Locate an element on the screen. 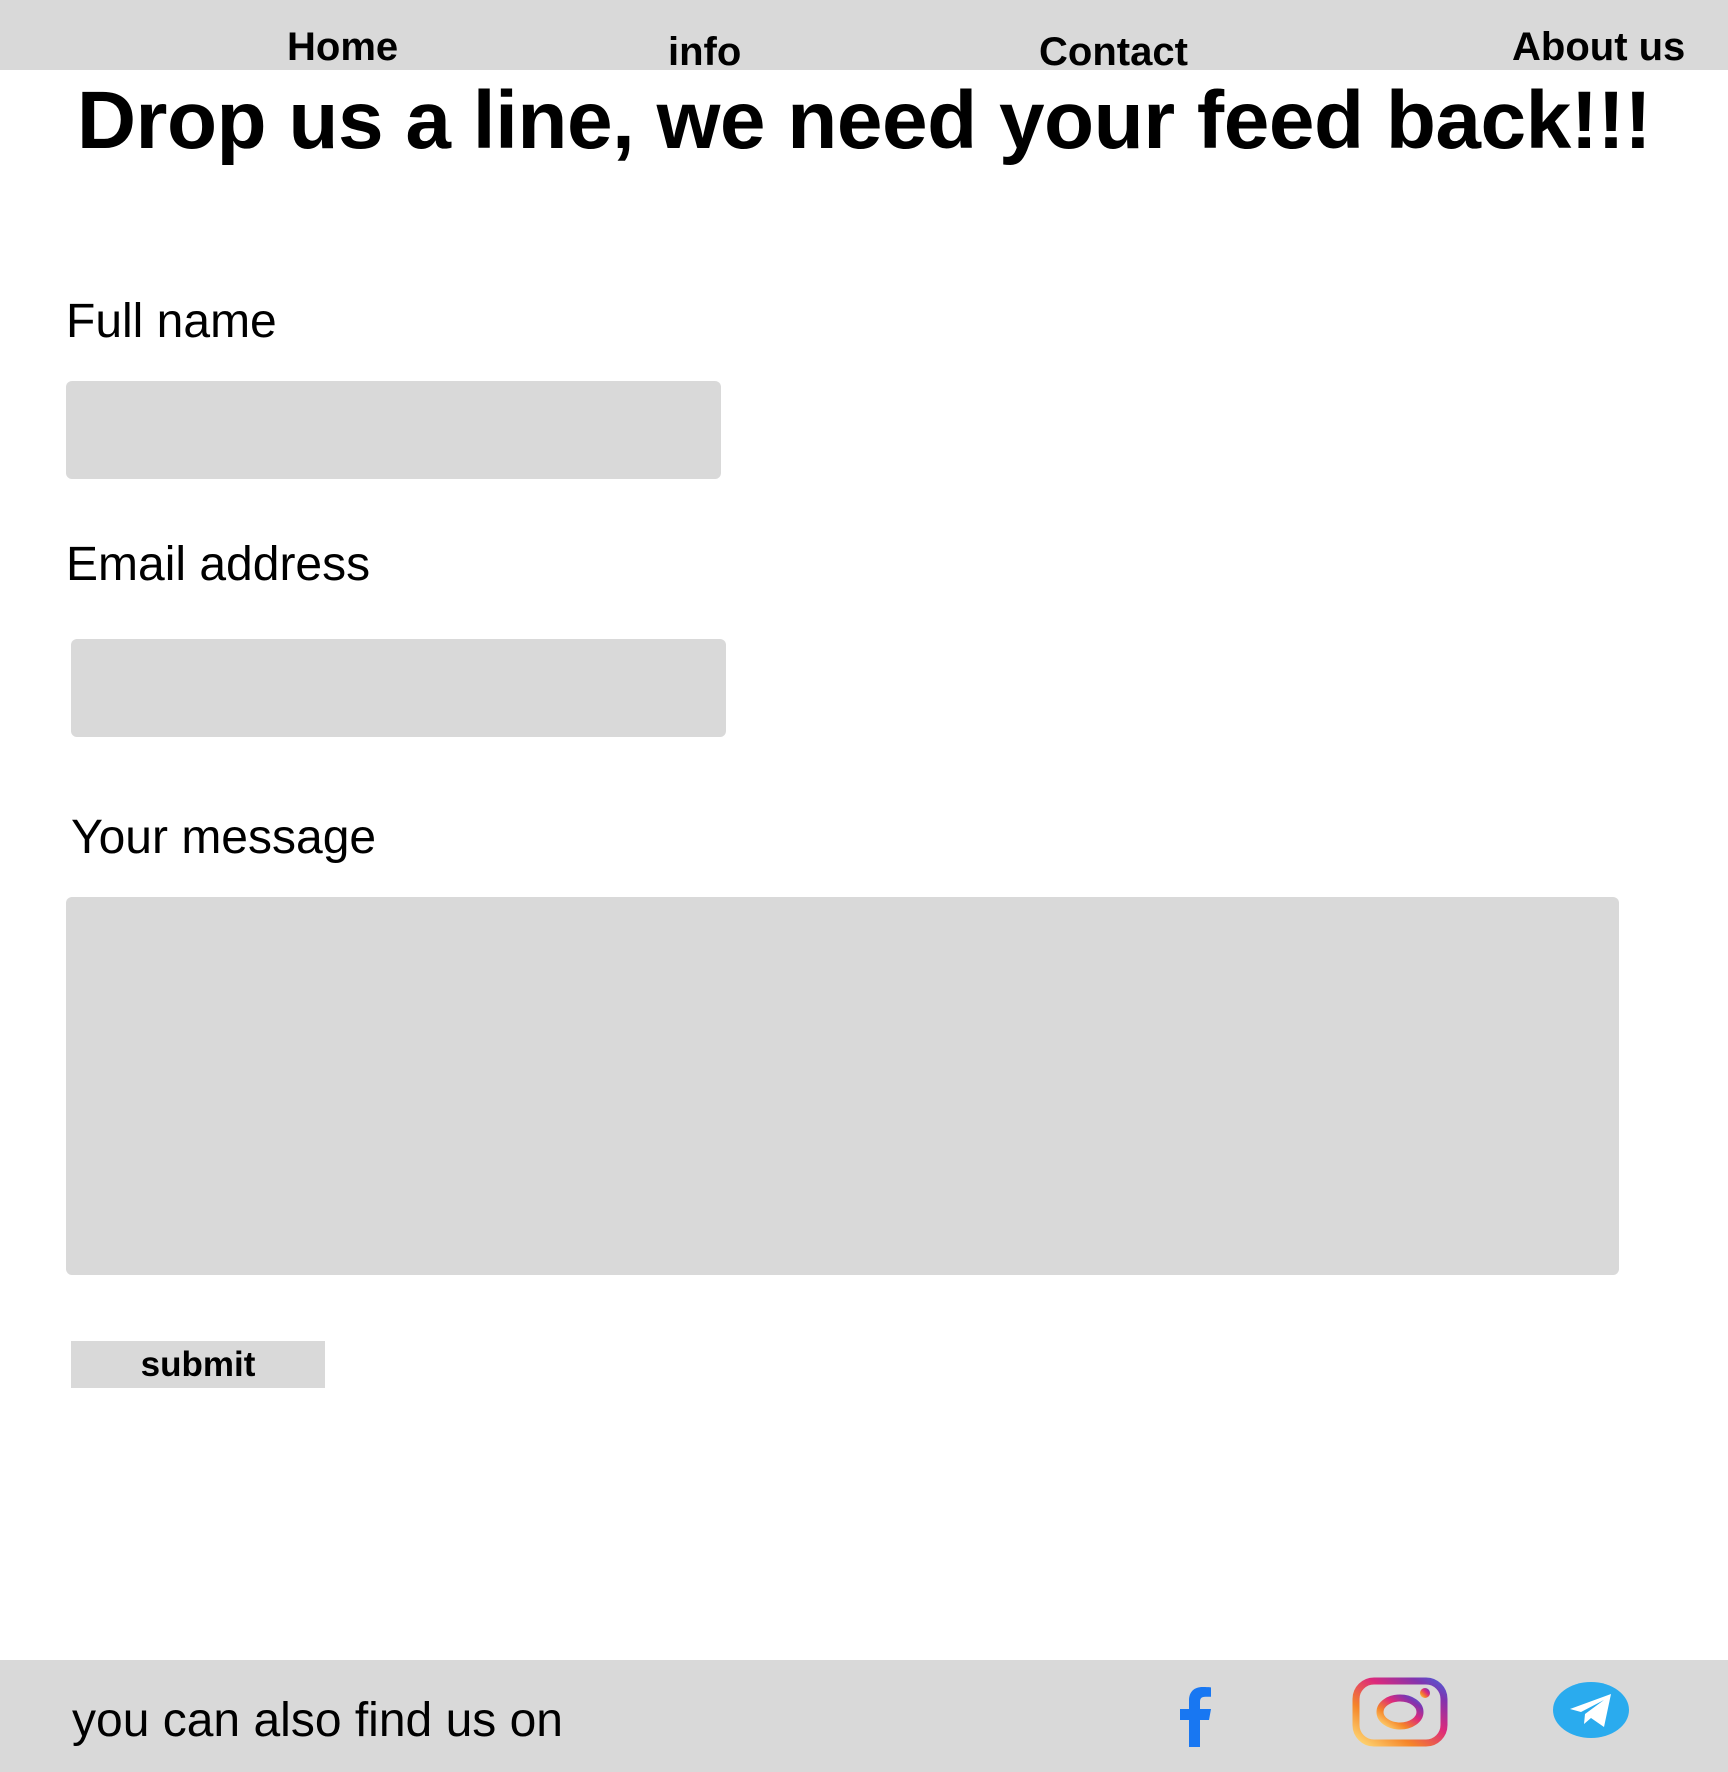 The image size is (1728, 1772). telegram-link is located at coordinates (1591, 1710).